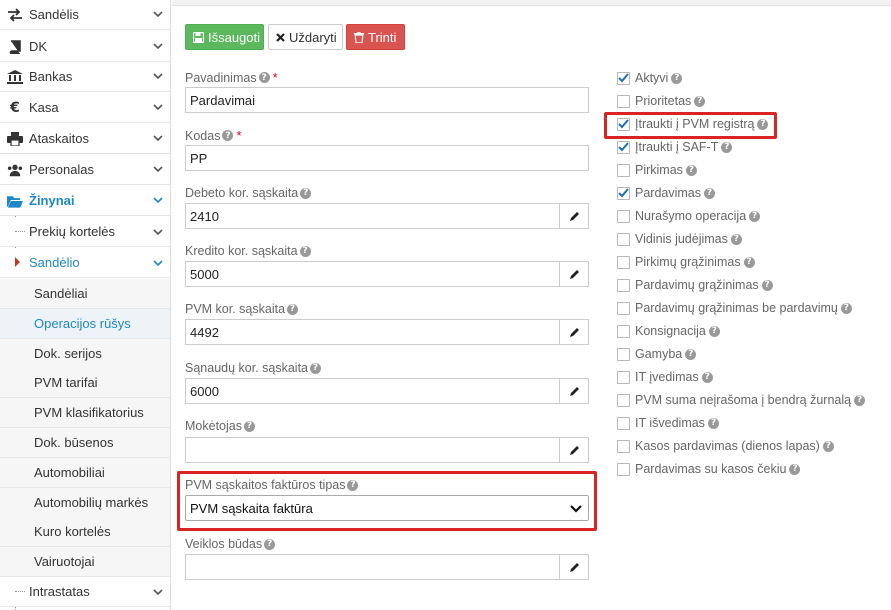 This screenshot has width=891, height=610. Describe the element at coordinates (741, 400) in the screenshot. I see `checkbox-row: PVM suma neįrašoma į bendrą žurnalą?` at that location.